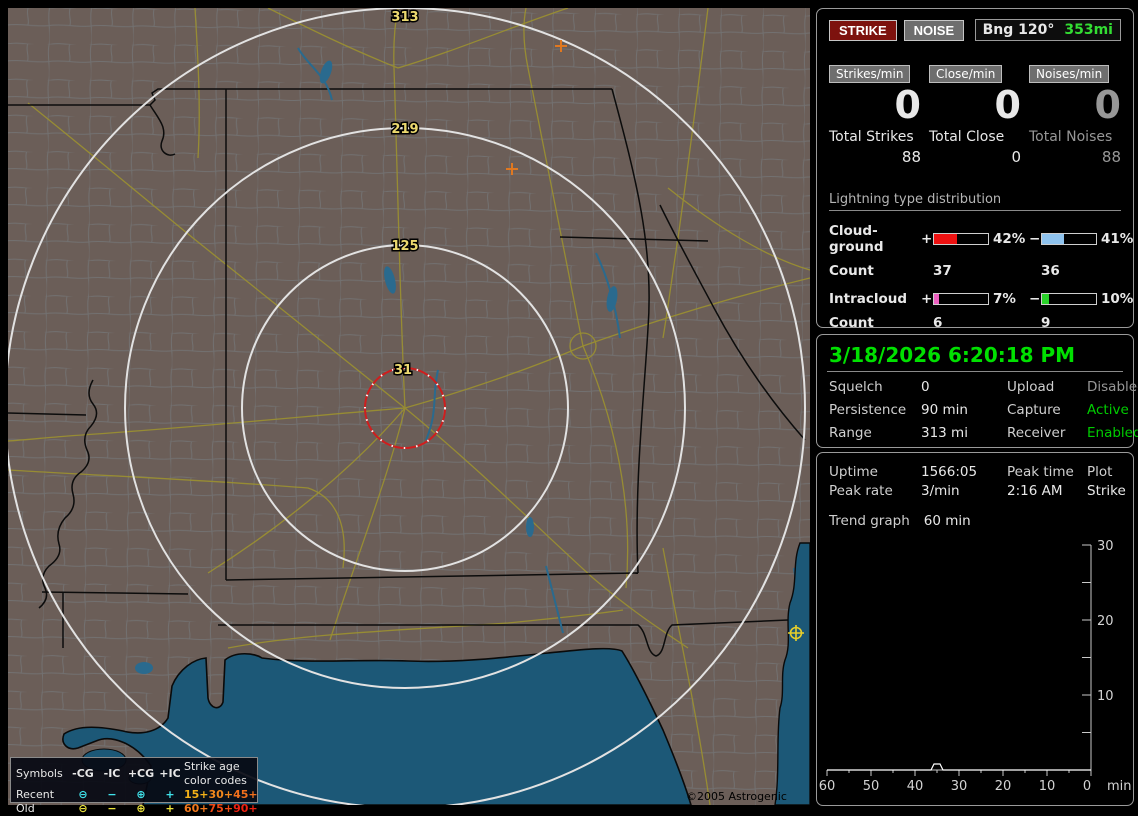  What do you see at coordinates (976, 491) in the screenshot?
I see `stats-row: Peak rate 3/min 2:16 AM Strike` at bounding box center [976, 491].